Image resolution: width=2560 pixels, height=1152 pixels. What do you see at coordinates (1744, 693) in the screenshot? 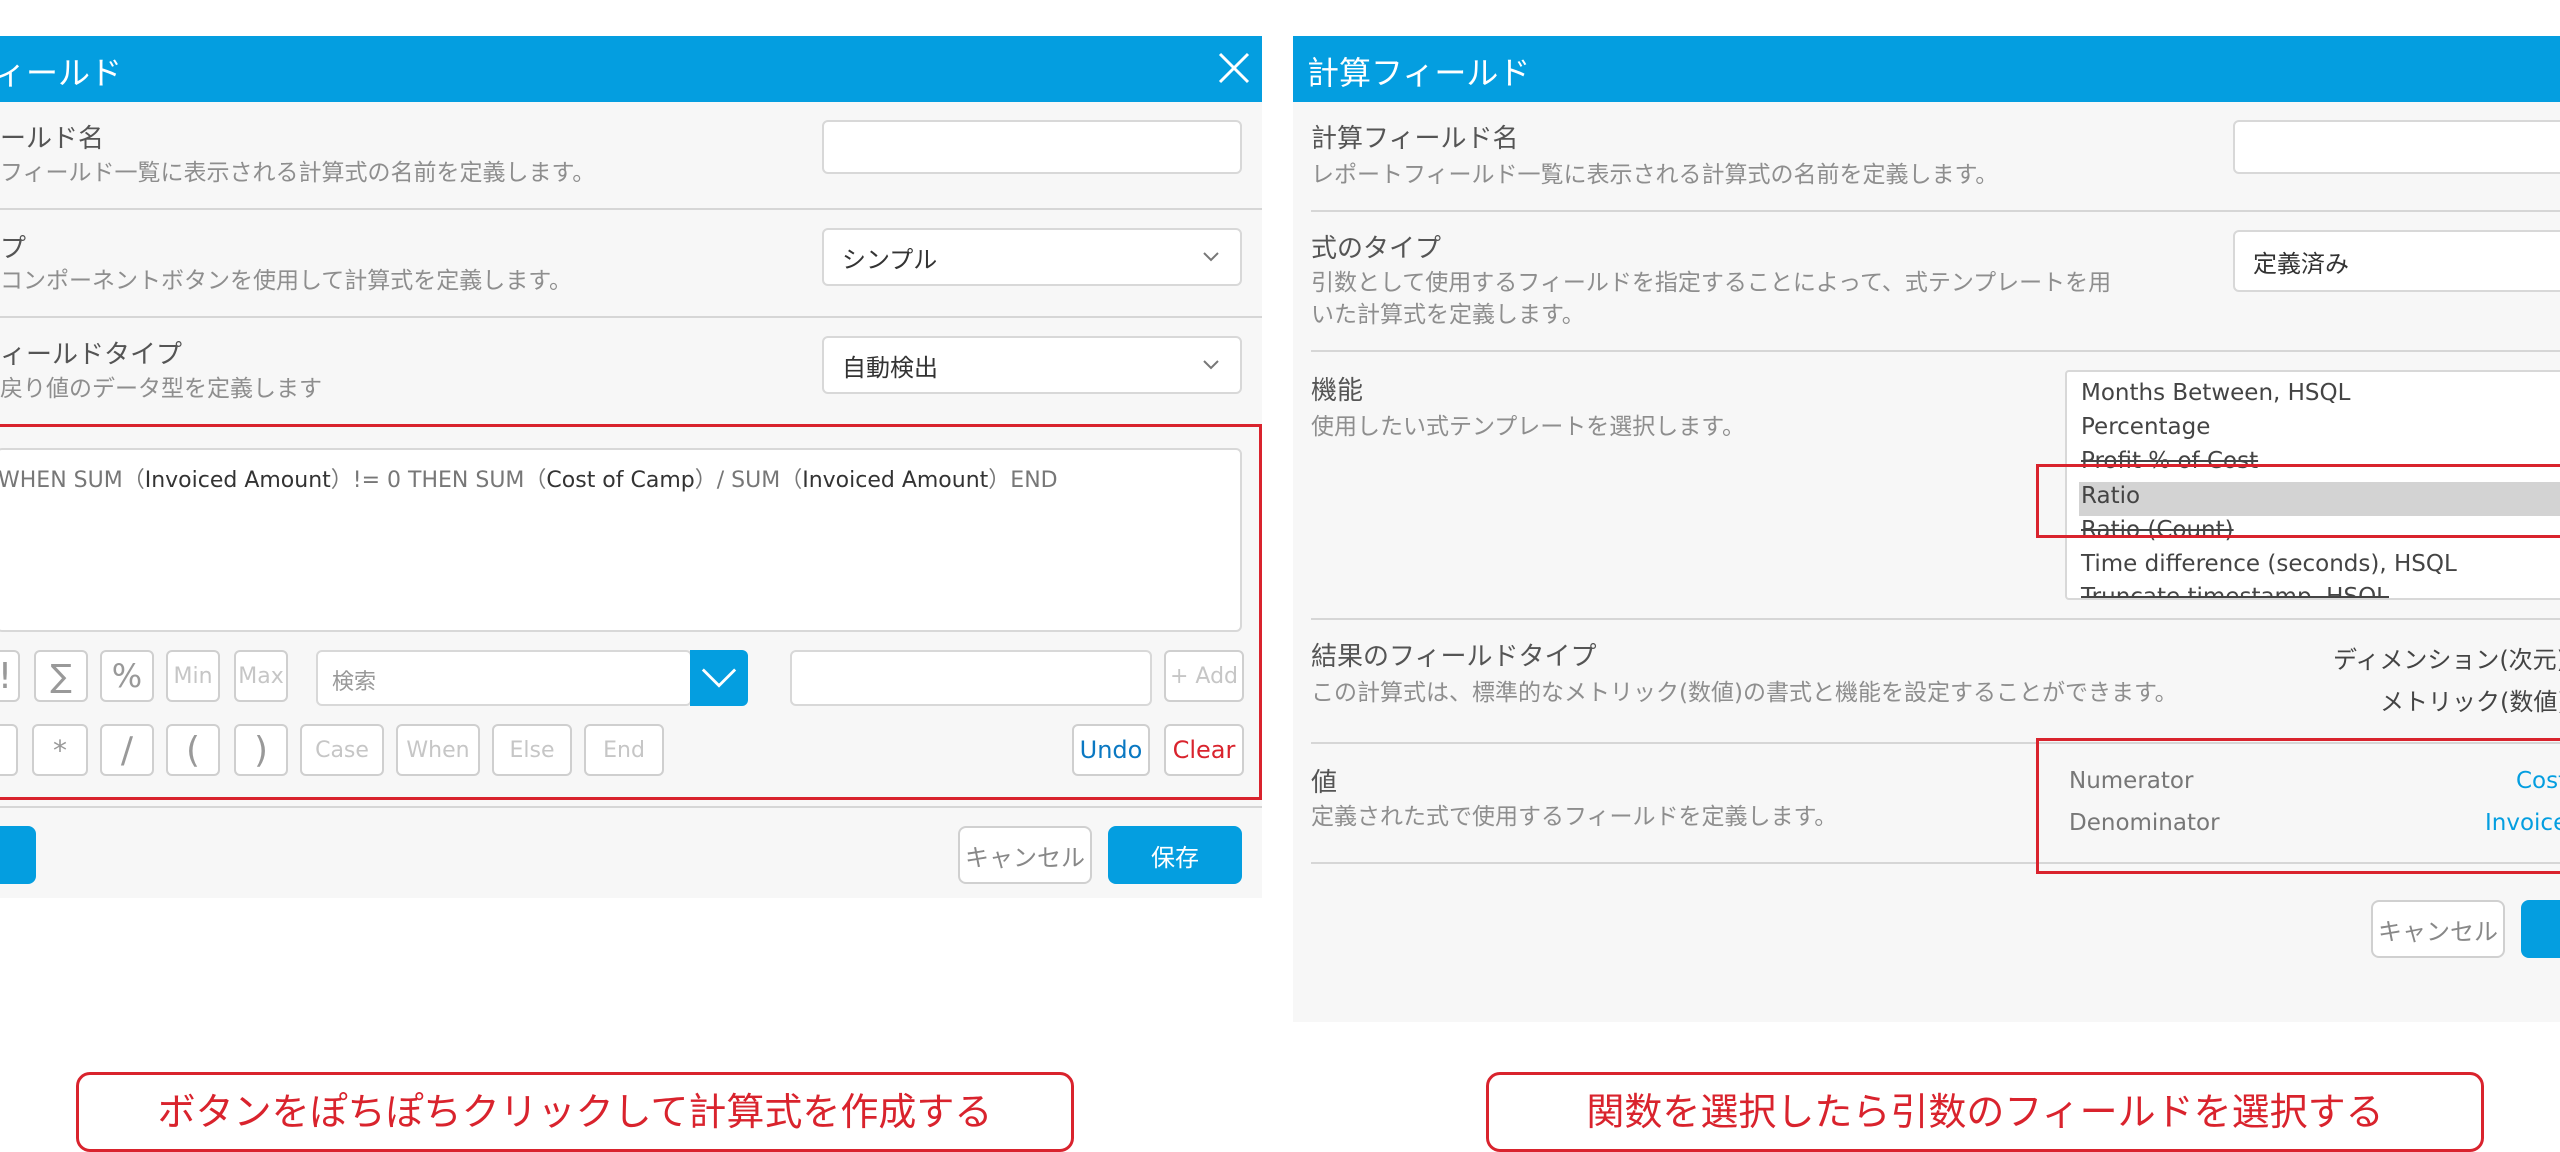
I see `result-type-desc: この計算式は、標準的なメトリック(数値)の書式と機能を設定することができます。` at bounding box center [1744, 693].